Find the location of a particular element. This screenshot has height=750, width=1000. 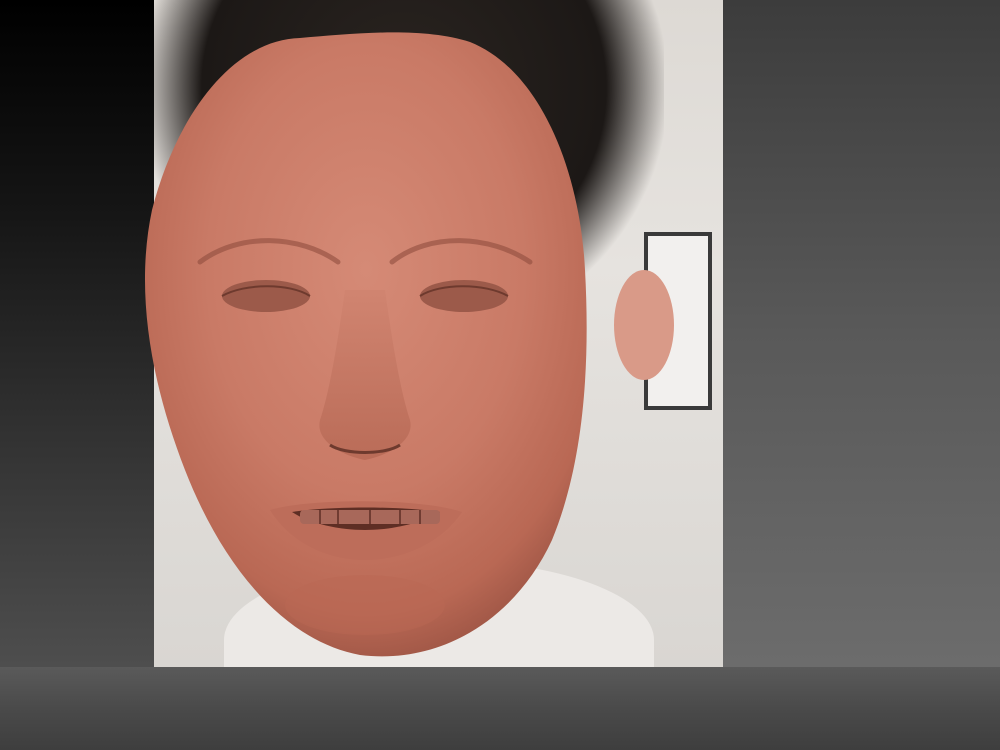

eye-socket-left is located at coordinates (266, 296).